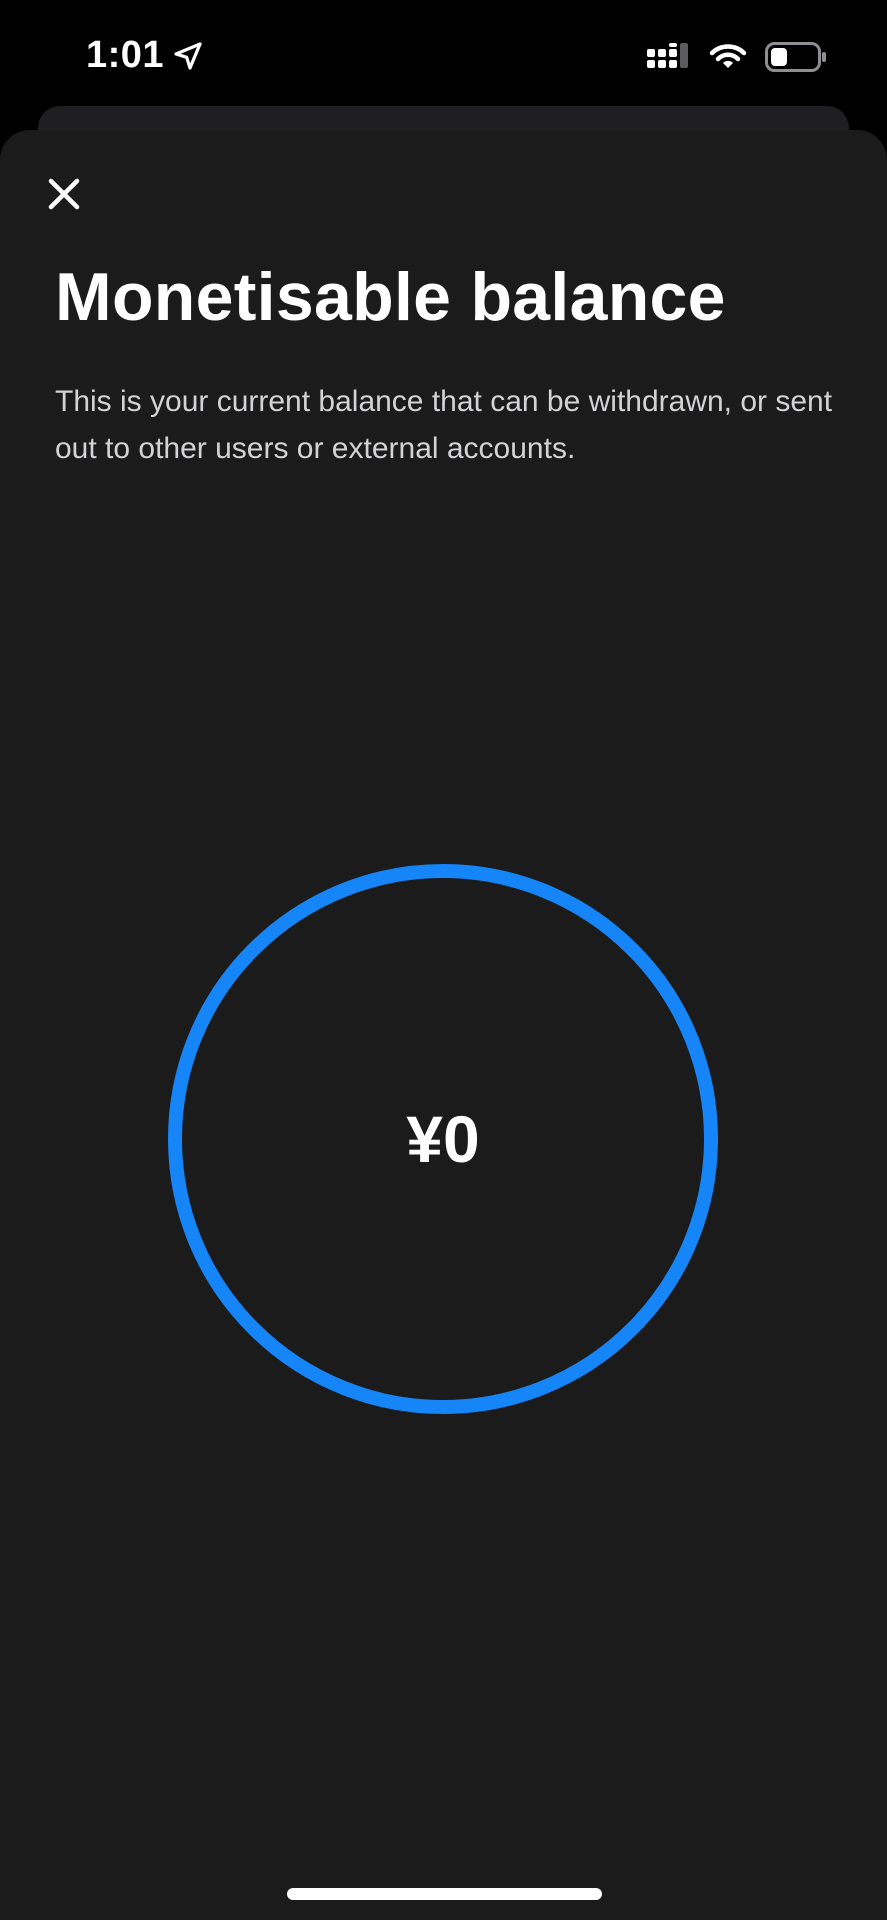 The image size is (887, 1920). What do you see at coordinates (390, 297) in the screenshot?
I see `page-title: Monetisable balance` at bounding box center [390, 297].